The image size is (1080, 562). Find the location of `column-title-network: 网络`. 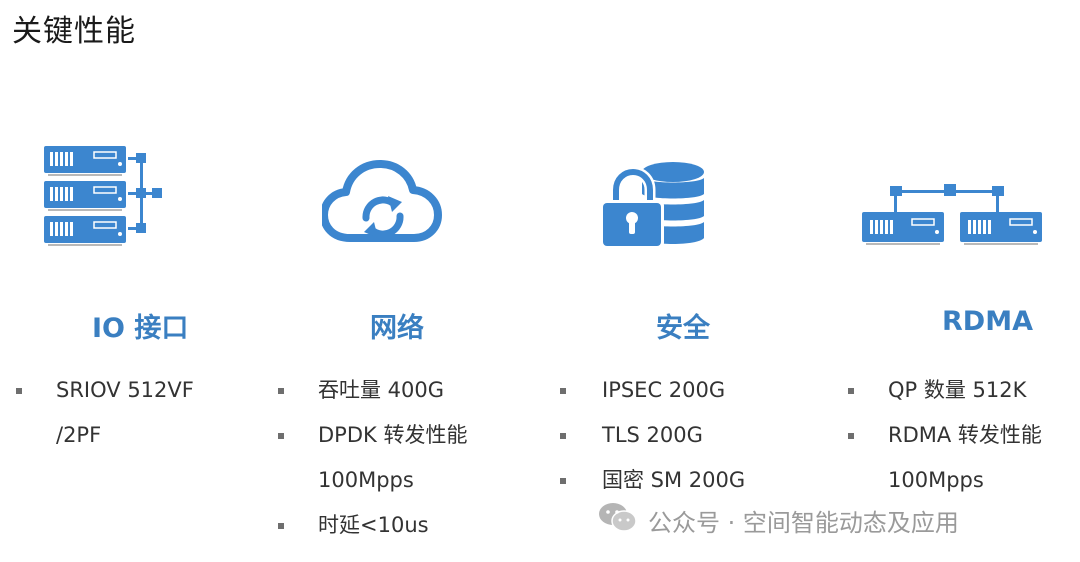

column-title-network: 网络 is located at coordinates (397, 328).